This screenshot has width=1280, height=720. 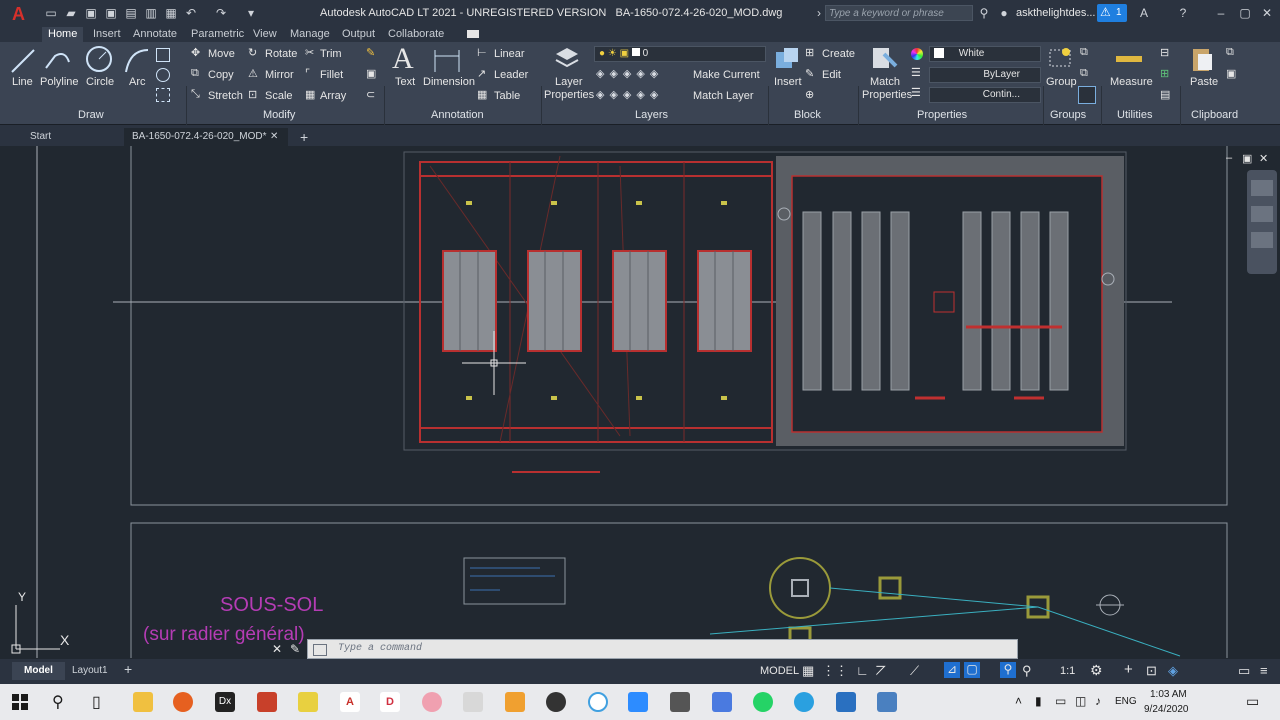 I want to click on copy-button: Copy, so click(x=221, y=75).